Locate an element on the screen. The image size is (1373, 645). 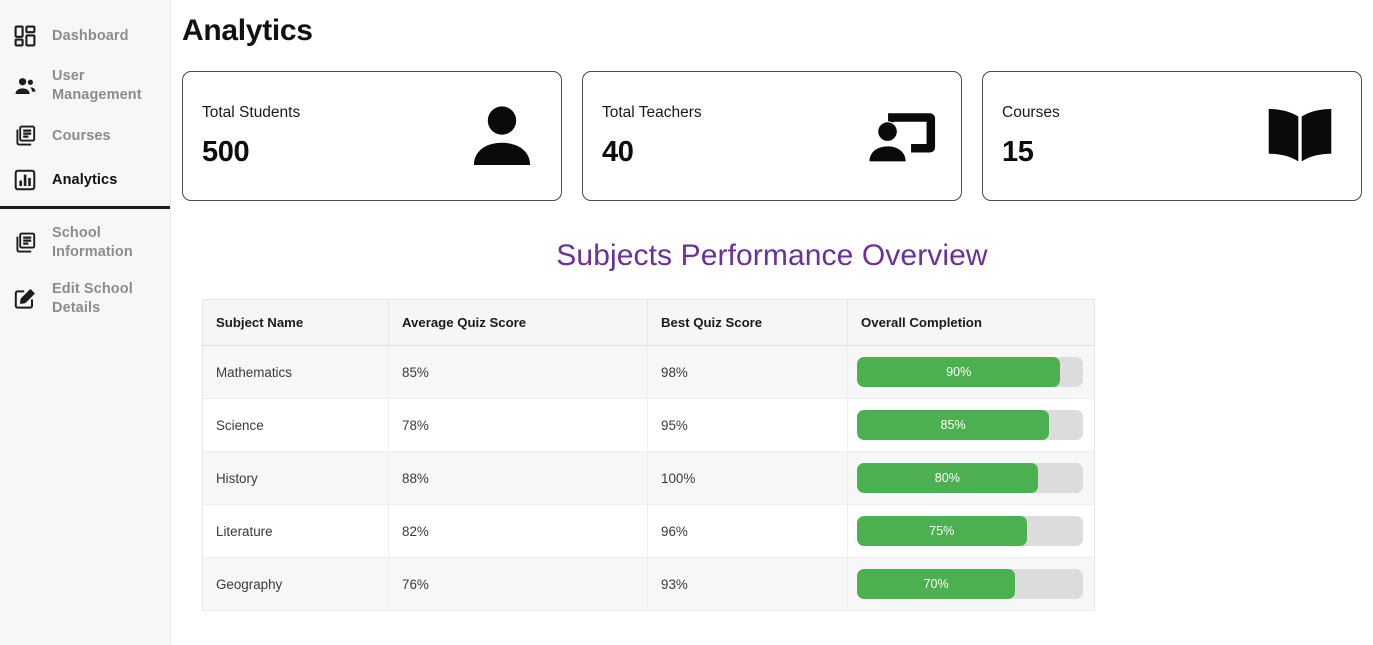
completion-progress-fill: 70% is located at coordinates (936, 584).